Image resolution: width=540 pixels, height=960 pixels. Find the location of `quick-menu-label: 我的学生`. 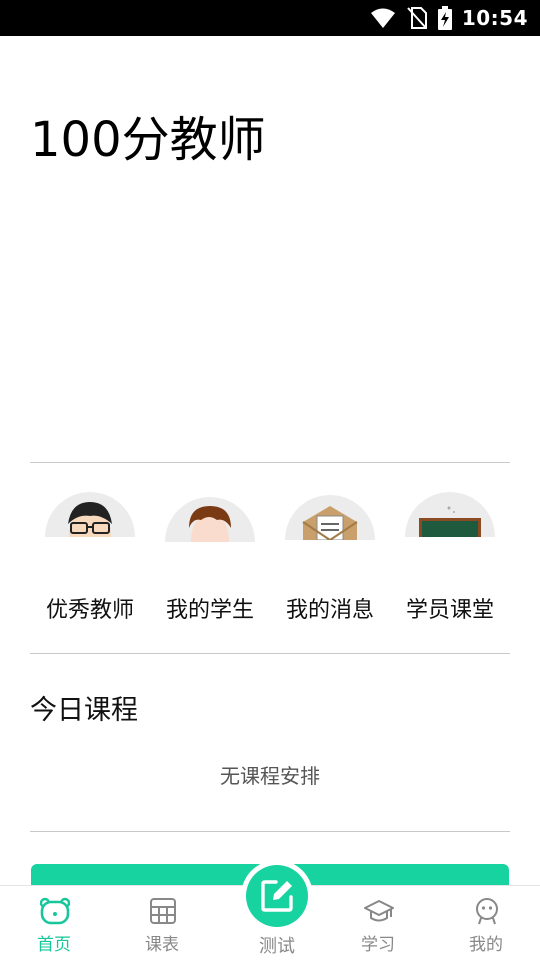

quick-menu-label: 我的学生 is located at coordinates (209, 610).